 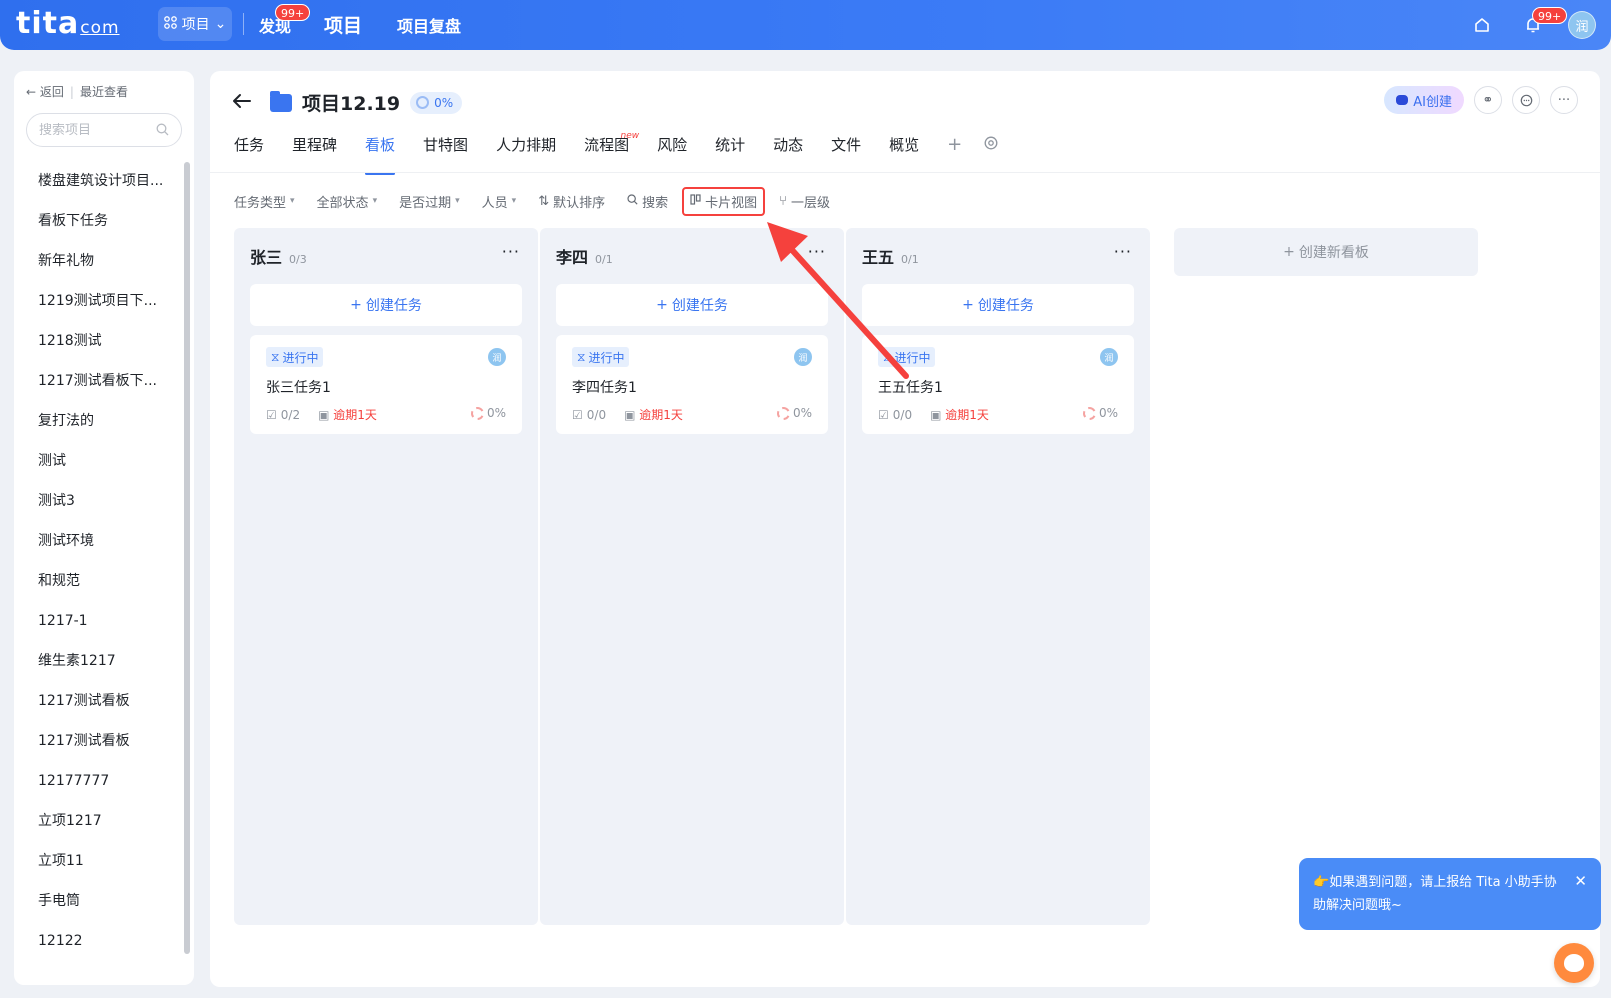 I want to click on tab-board: 看板, so click(x=380, y=154).